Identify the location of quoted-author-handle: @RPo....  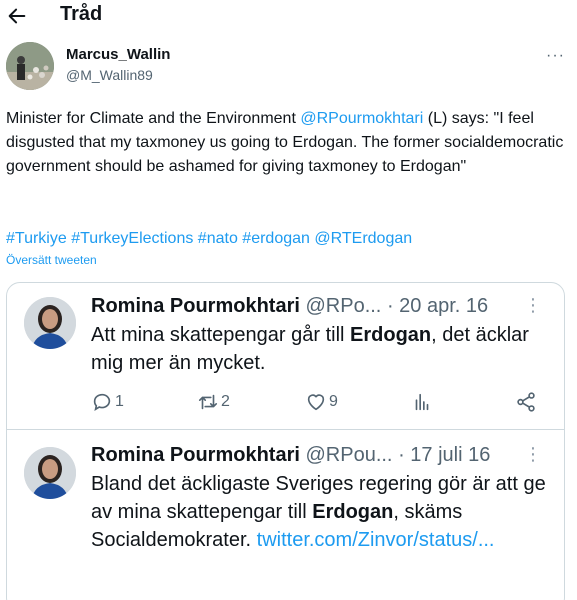
(343, 306).